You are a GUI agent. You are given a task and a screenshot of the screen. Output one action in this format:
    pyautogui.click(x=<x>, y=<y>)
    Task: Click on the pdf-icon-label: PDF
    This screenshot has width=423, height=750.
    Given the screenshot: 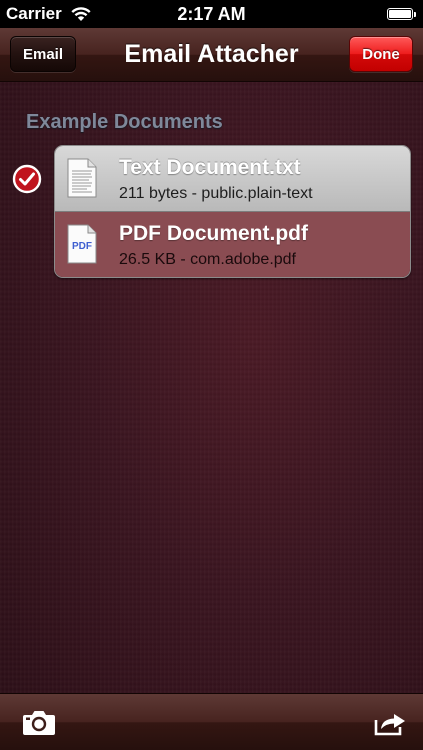 What is the action you would take?
    pyautogui.click(x=82, y=246)
    